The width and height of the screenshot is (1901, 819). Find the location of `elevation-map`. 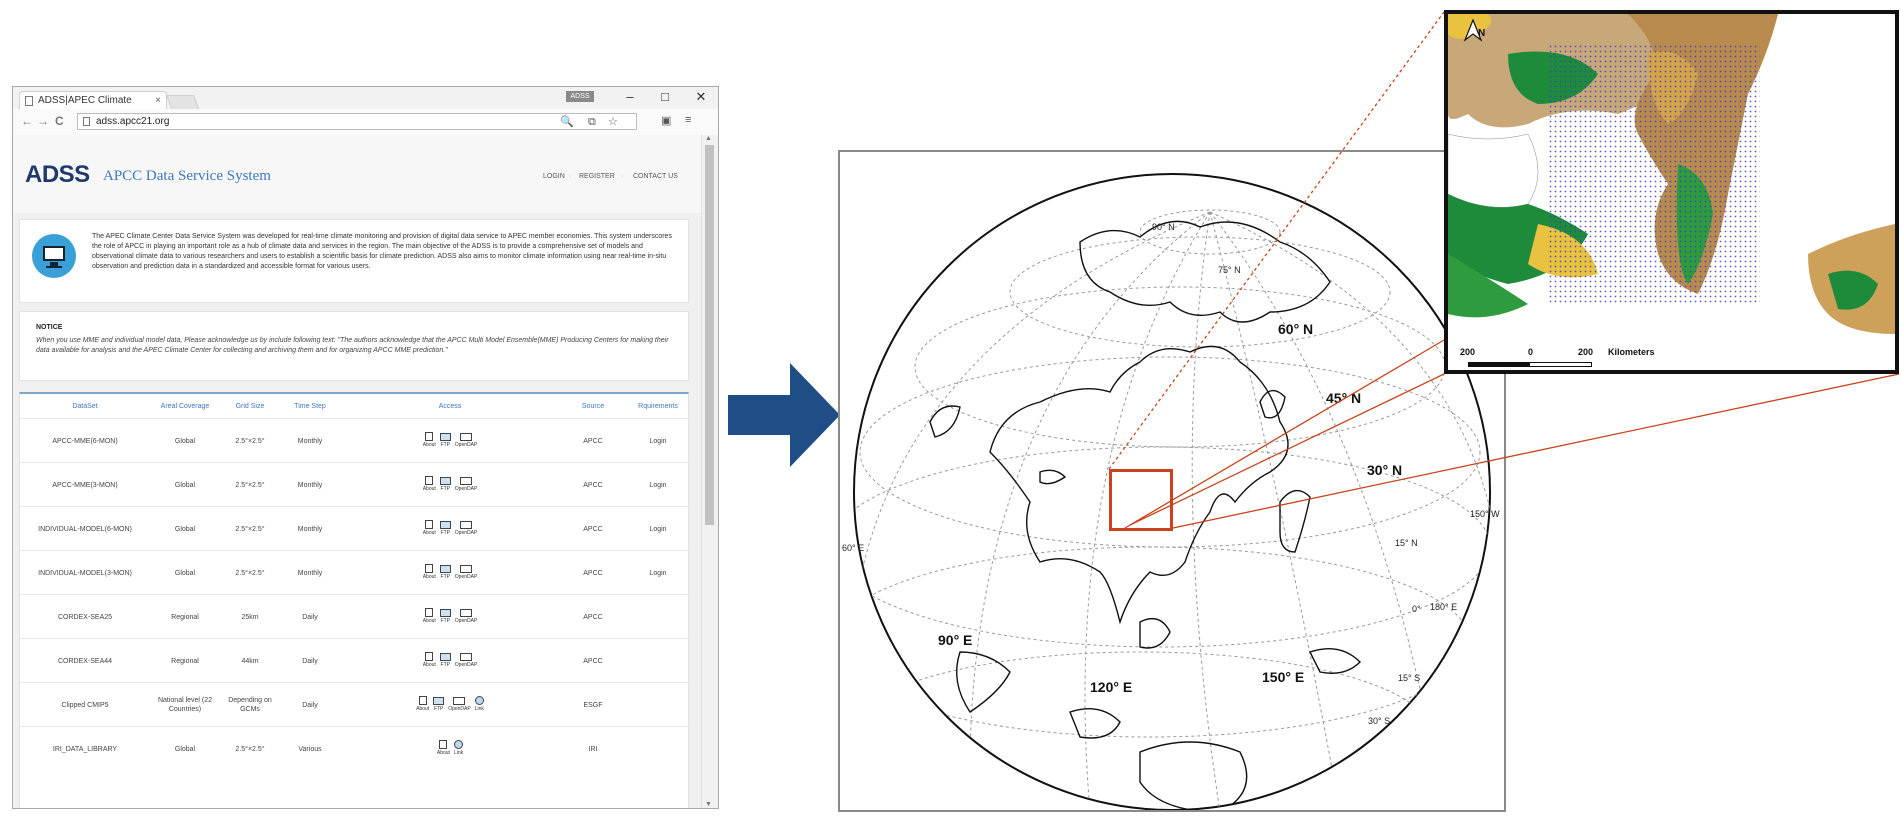

elevation-map is located at coordinates (1671, 192).